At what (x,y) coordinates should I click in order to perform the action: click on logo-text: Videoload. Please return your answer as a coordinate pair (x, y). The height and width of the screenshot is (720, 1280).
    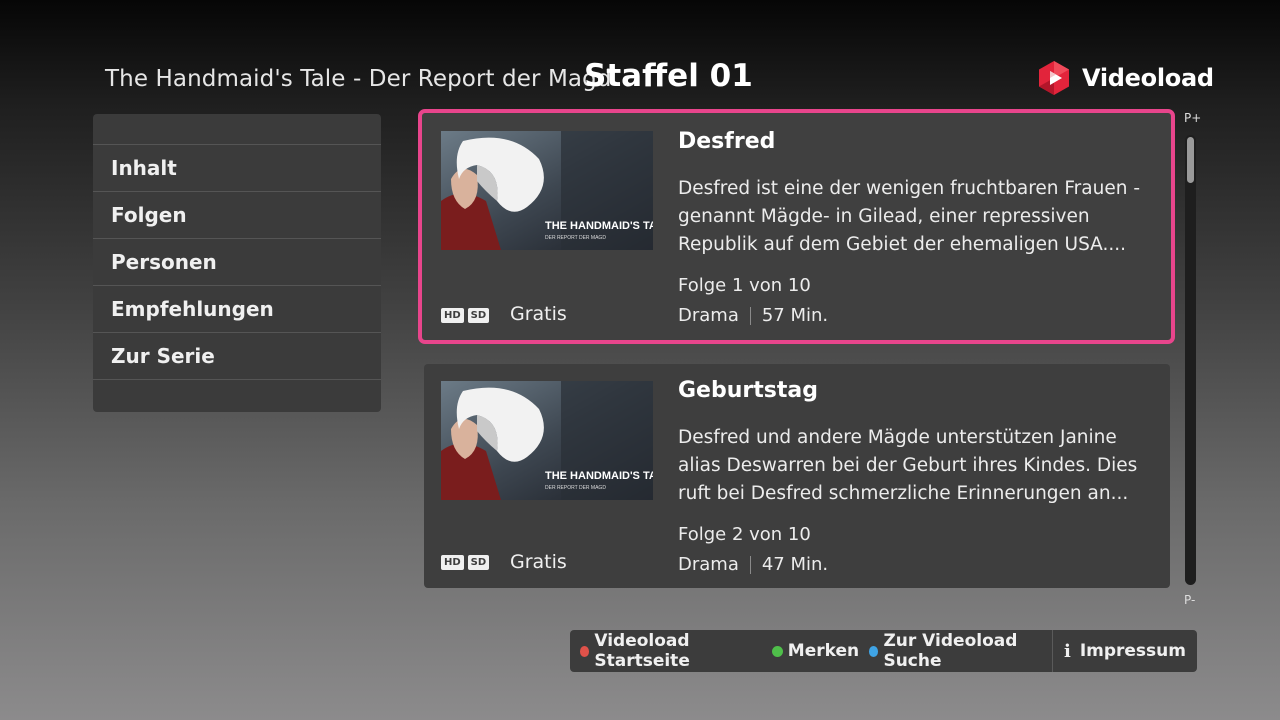
    Looking at the image, I should click on (1148, 78).